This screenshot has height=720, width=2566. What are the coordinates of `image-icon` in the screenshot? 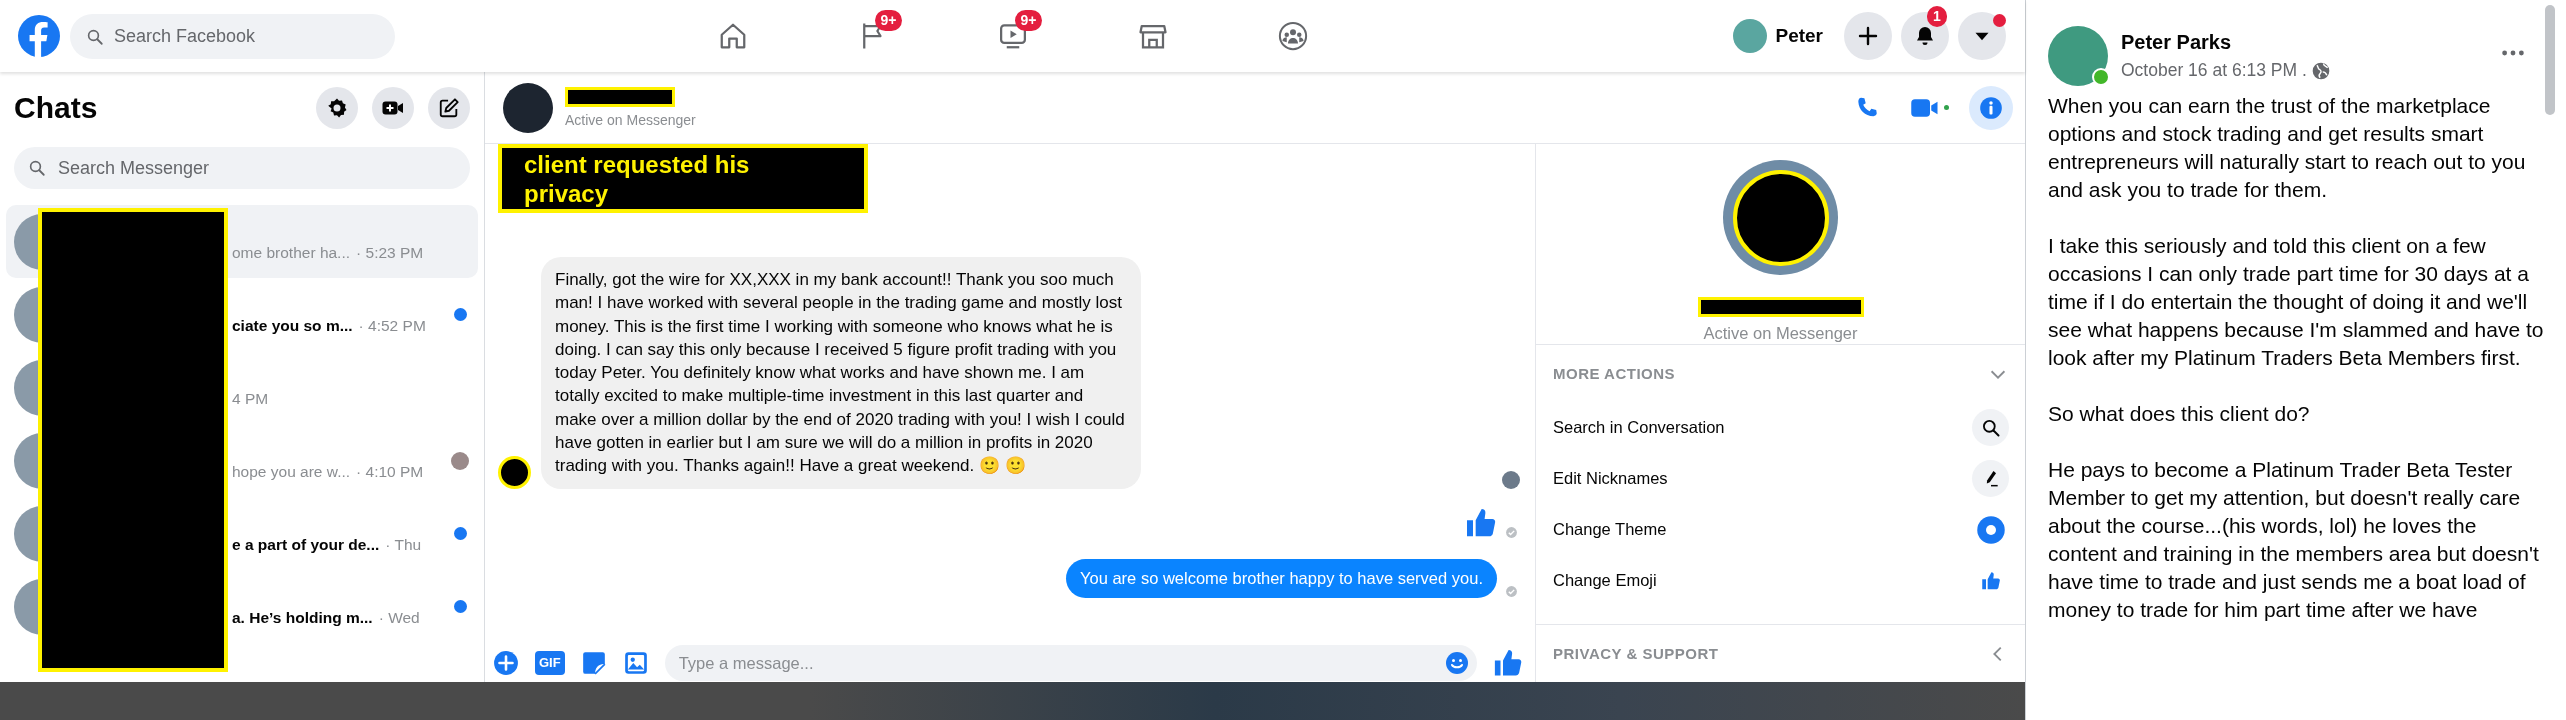 It's located at (635, 663).